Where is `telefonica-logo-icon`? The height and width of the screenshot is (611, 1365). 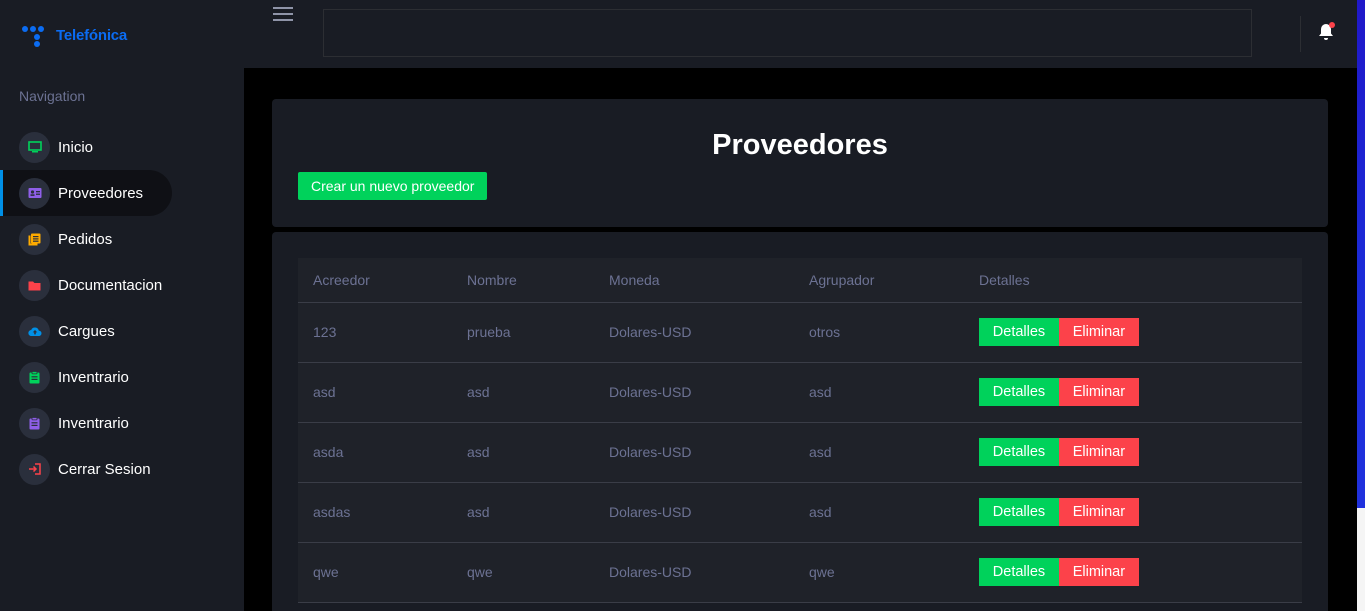 telefonica-logo-icon is located at coordinates (37, 35).